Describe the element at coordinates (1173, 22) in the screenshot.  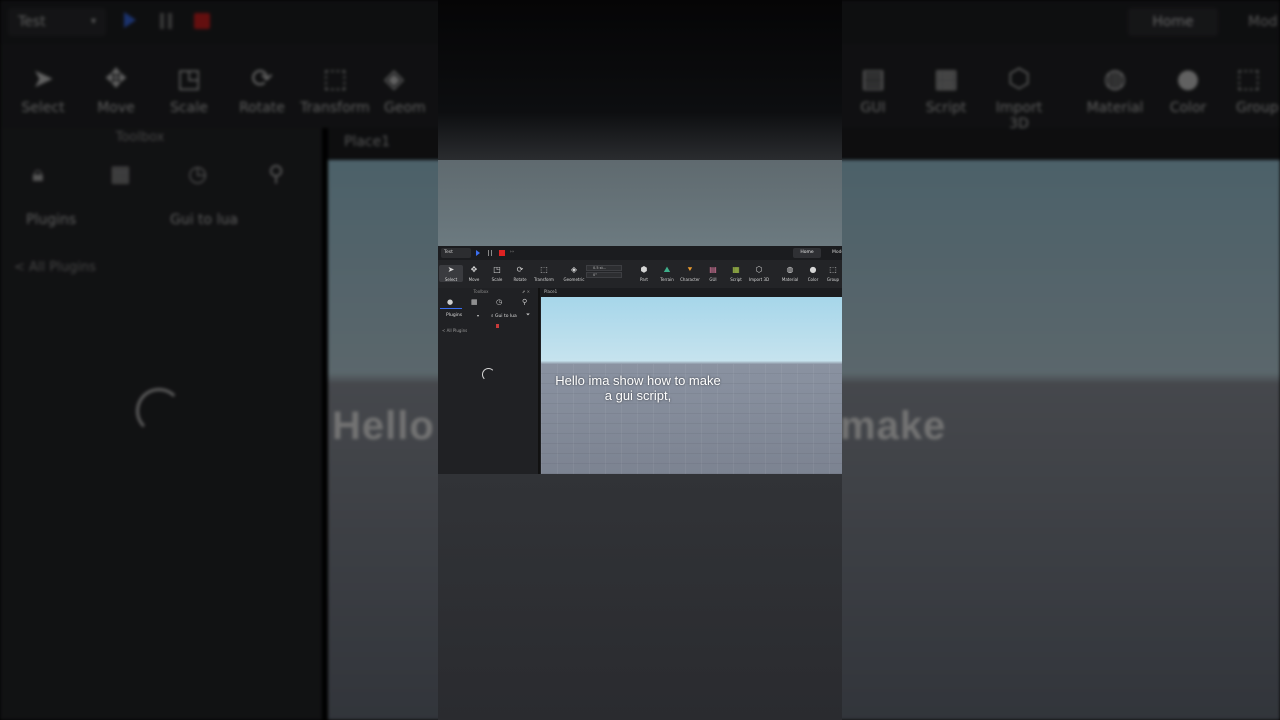
I see `bg-tab-home: Home` at that location.